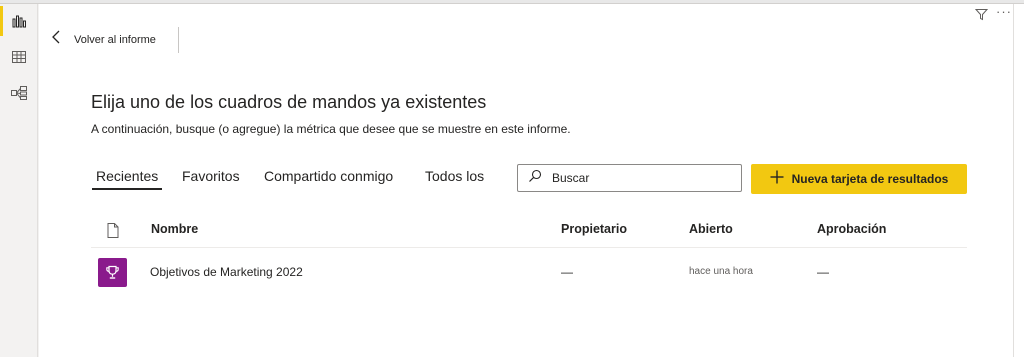 This screenshot has height=357, width=1024. I want to click on new-scorecard-button: Nueva tarjeta de resultados, so click(859, 179).